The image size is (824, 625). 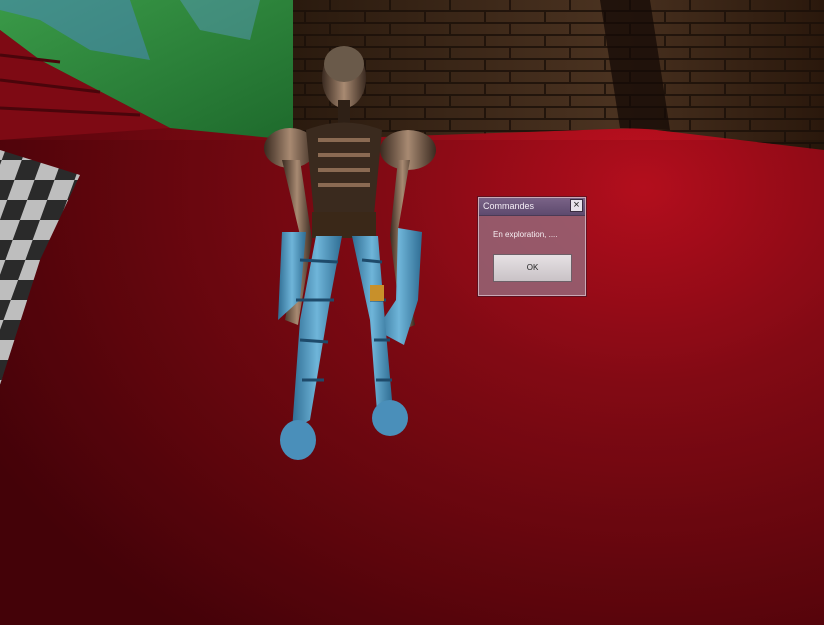 I want to click on ok-button: OK, so click(x=532, y=268).